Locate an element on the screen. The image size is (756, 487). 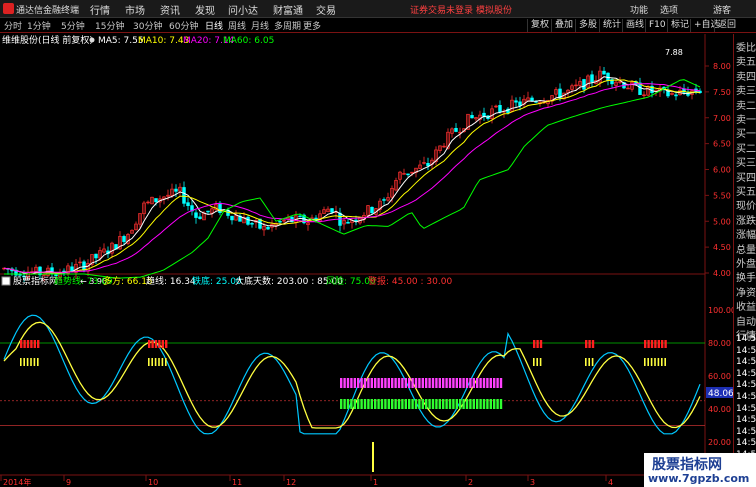
price-tick-label: 6.00 is located at coordinates (722, 170).